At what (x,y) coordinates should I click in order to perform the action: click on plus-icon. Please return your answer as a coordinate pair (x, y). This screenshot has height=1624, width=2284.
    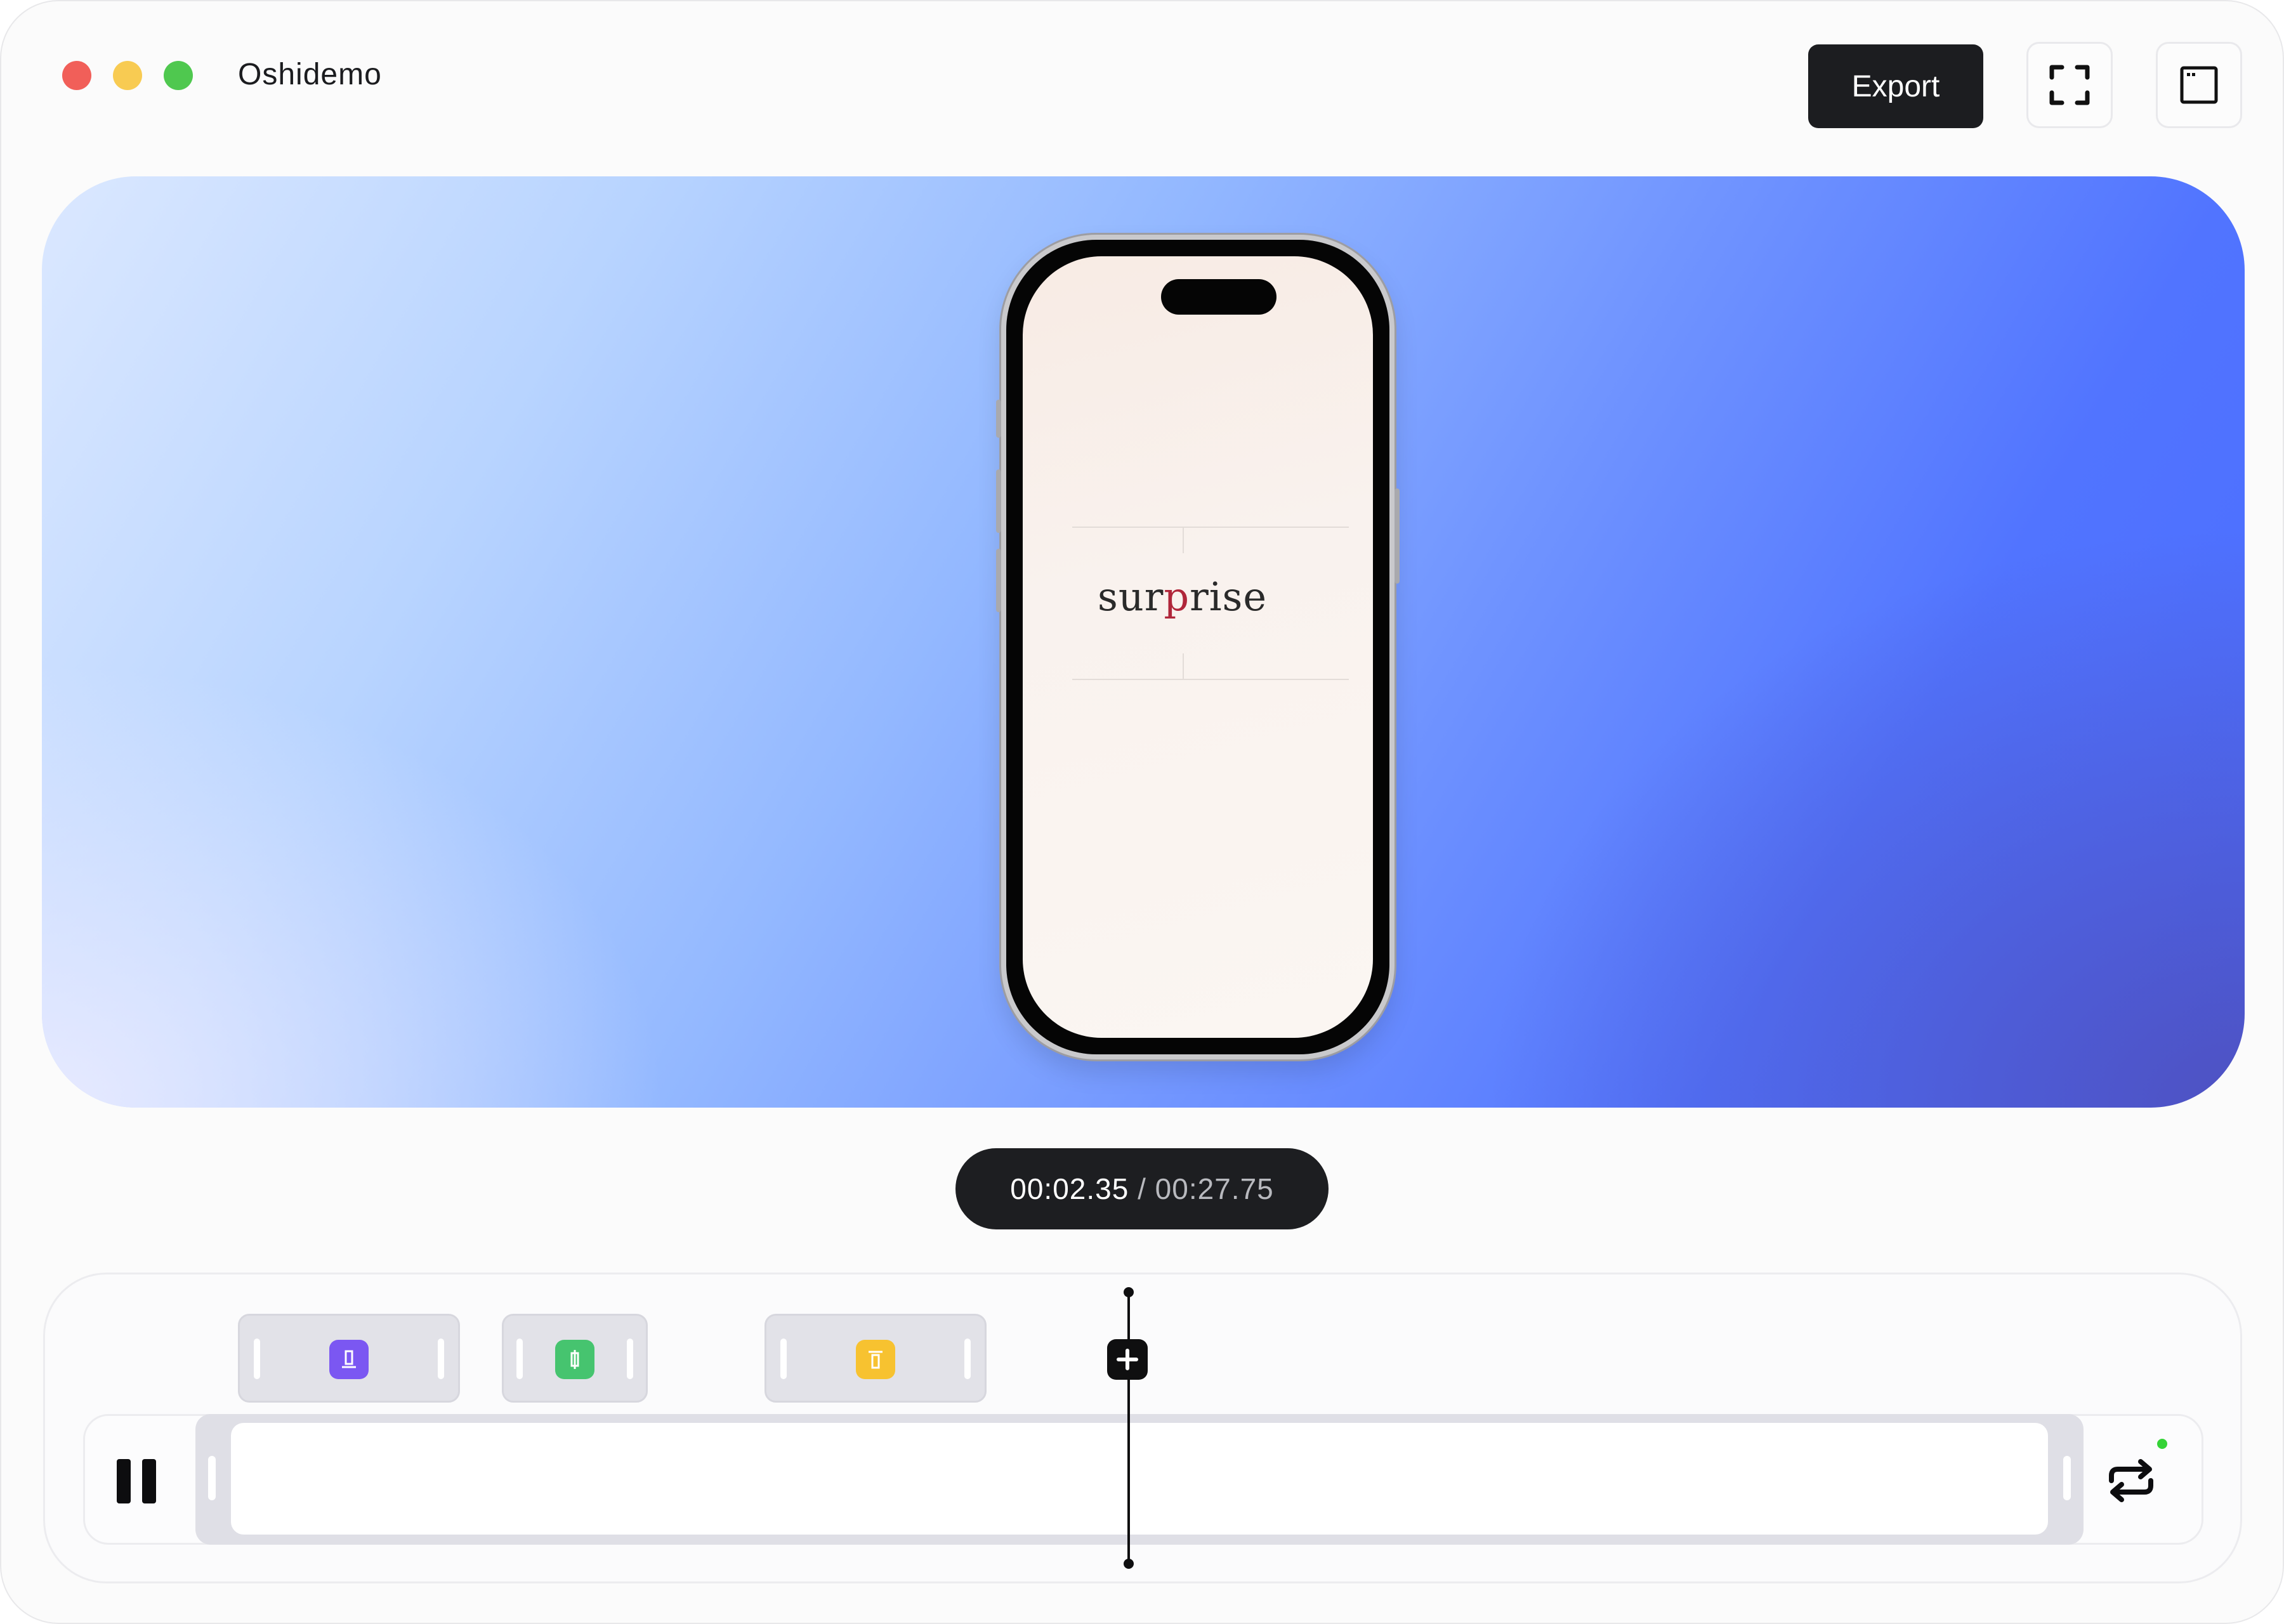
    Looking at the image, I should click on (1127, 1359).